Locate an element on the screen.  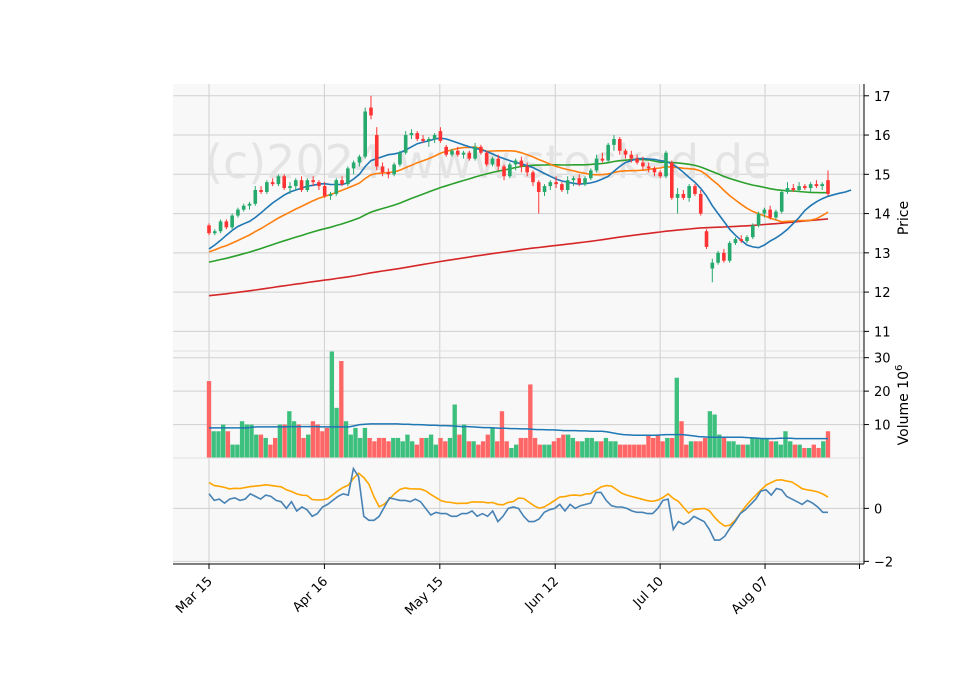
price-tick-label: 12 is located at coordinates (882, 293).